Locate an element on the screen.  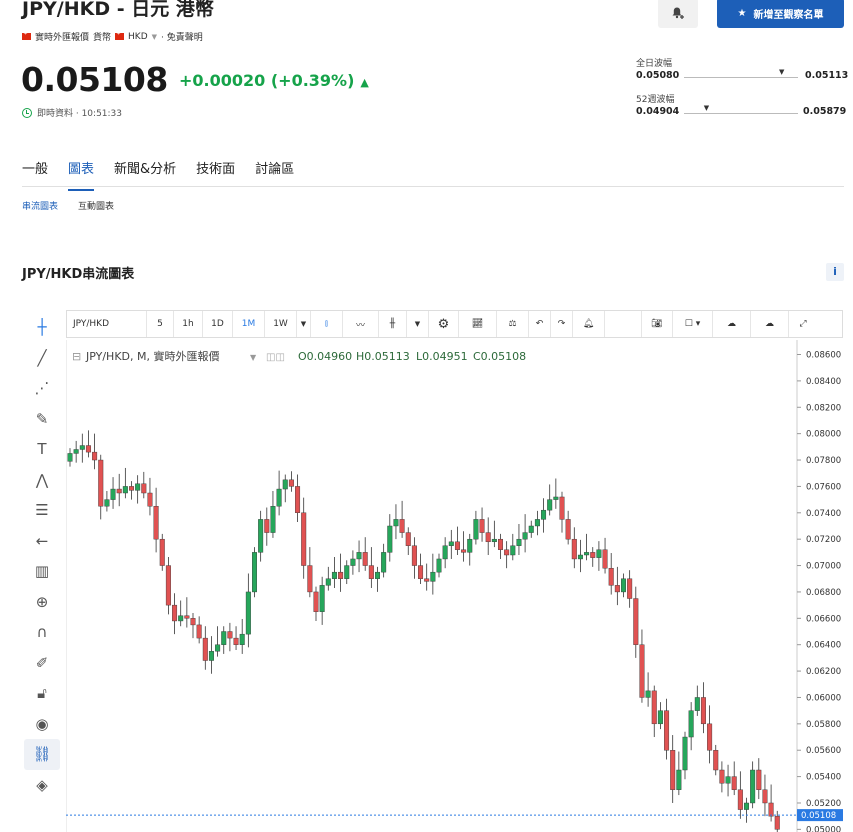
line-chart-icon: 〰 is located at coordinates (361, 324).